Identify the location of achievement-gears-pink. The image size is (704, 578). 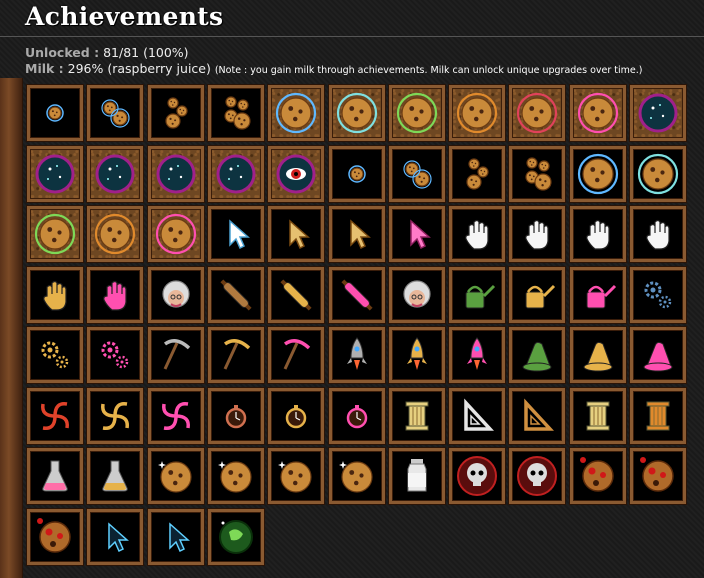
(115, 355).